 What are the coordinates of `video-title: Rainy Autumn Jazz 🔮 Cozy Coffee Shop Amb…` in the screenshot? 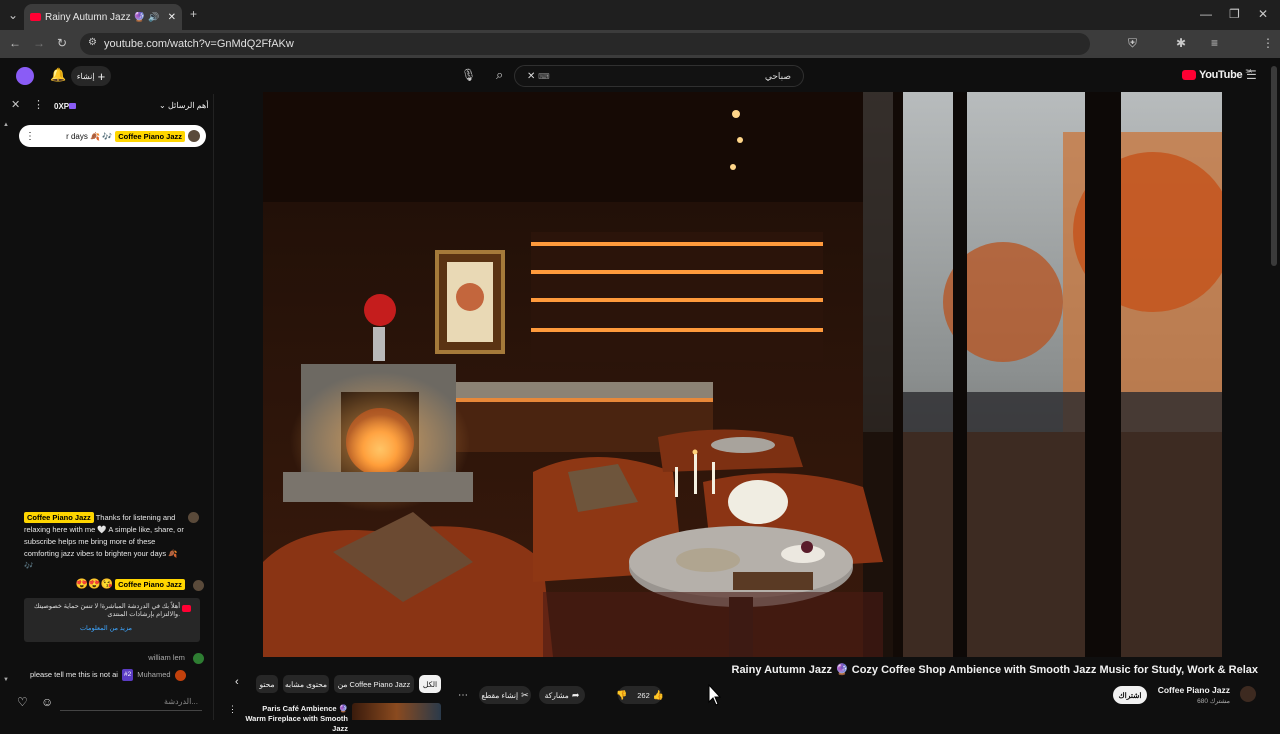 It's located at (995, 670).